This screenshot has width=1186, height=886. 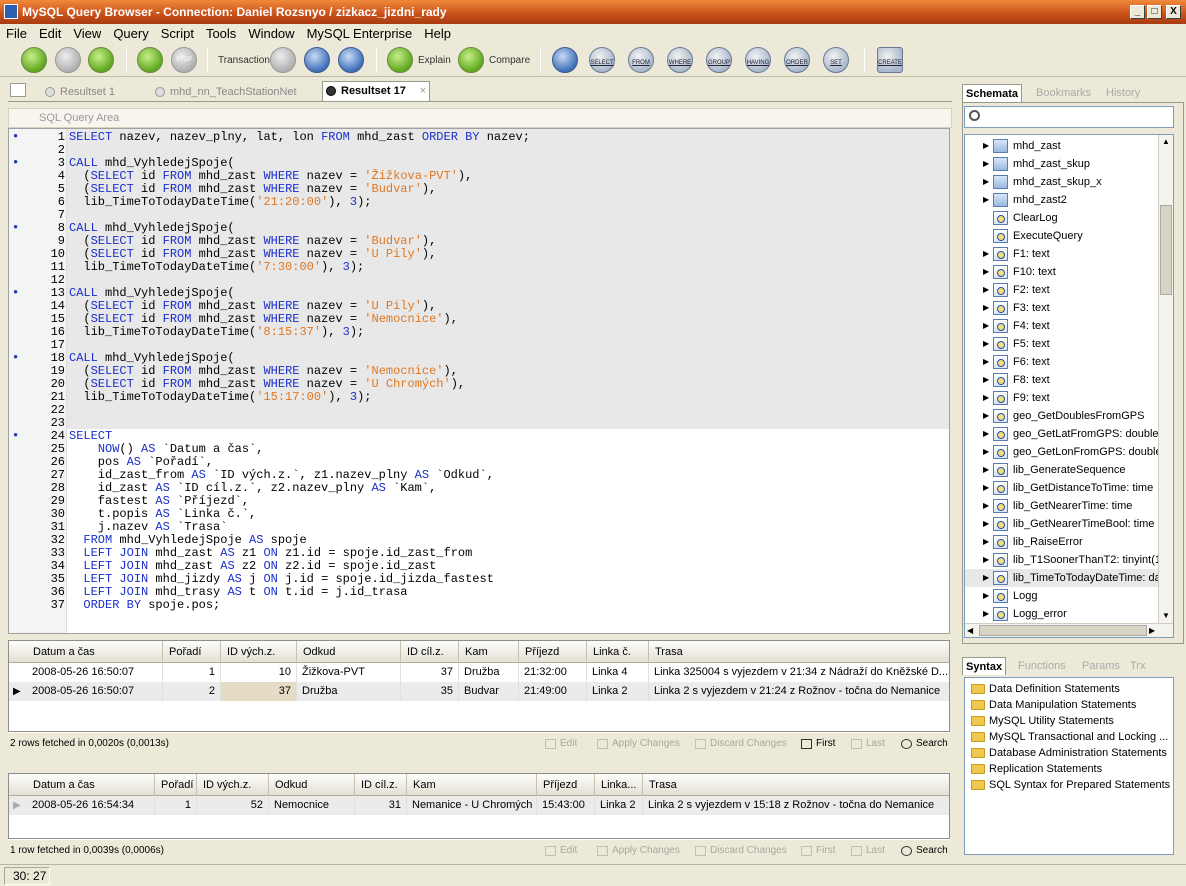 What do you see at coordinates (1137, 12) in the screenshot?
I see `minimize-button: _` at bounding box center [1137, 12].